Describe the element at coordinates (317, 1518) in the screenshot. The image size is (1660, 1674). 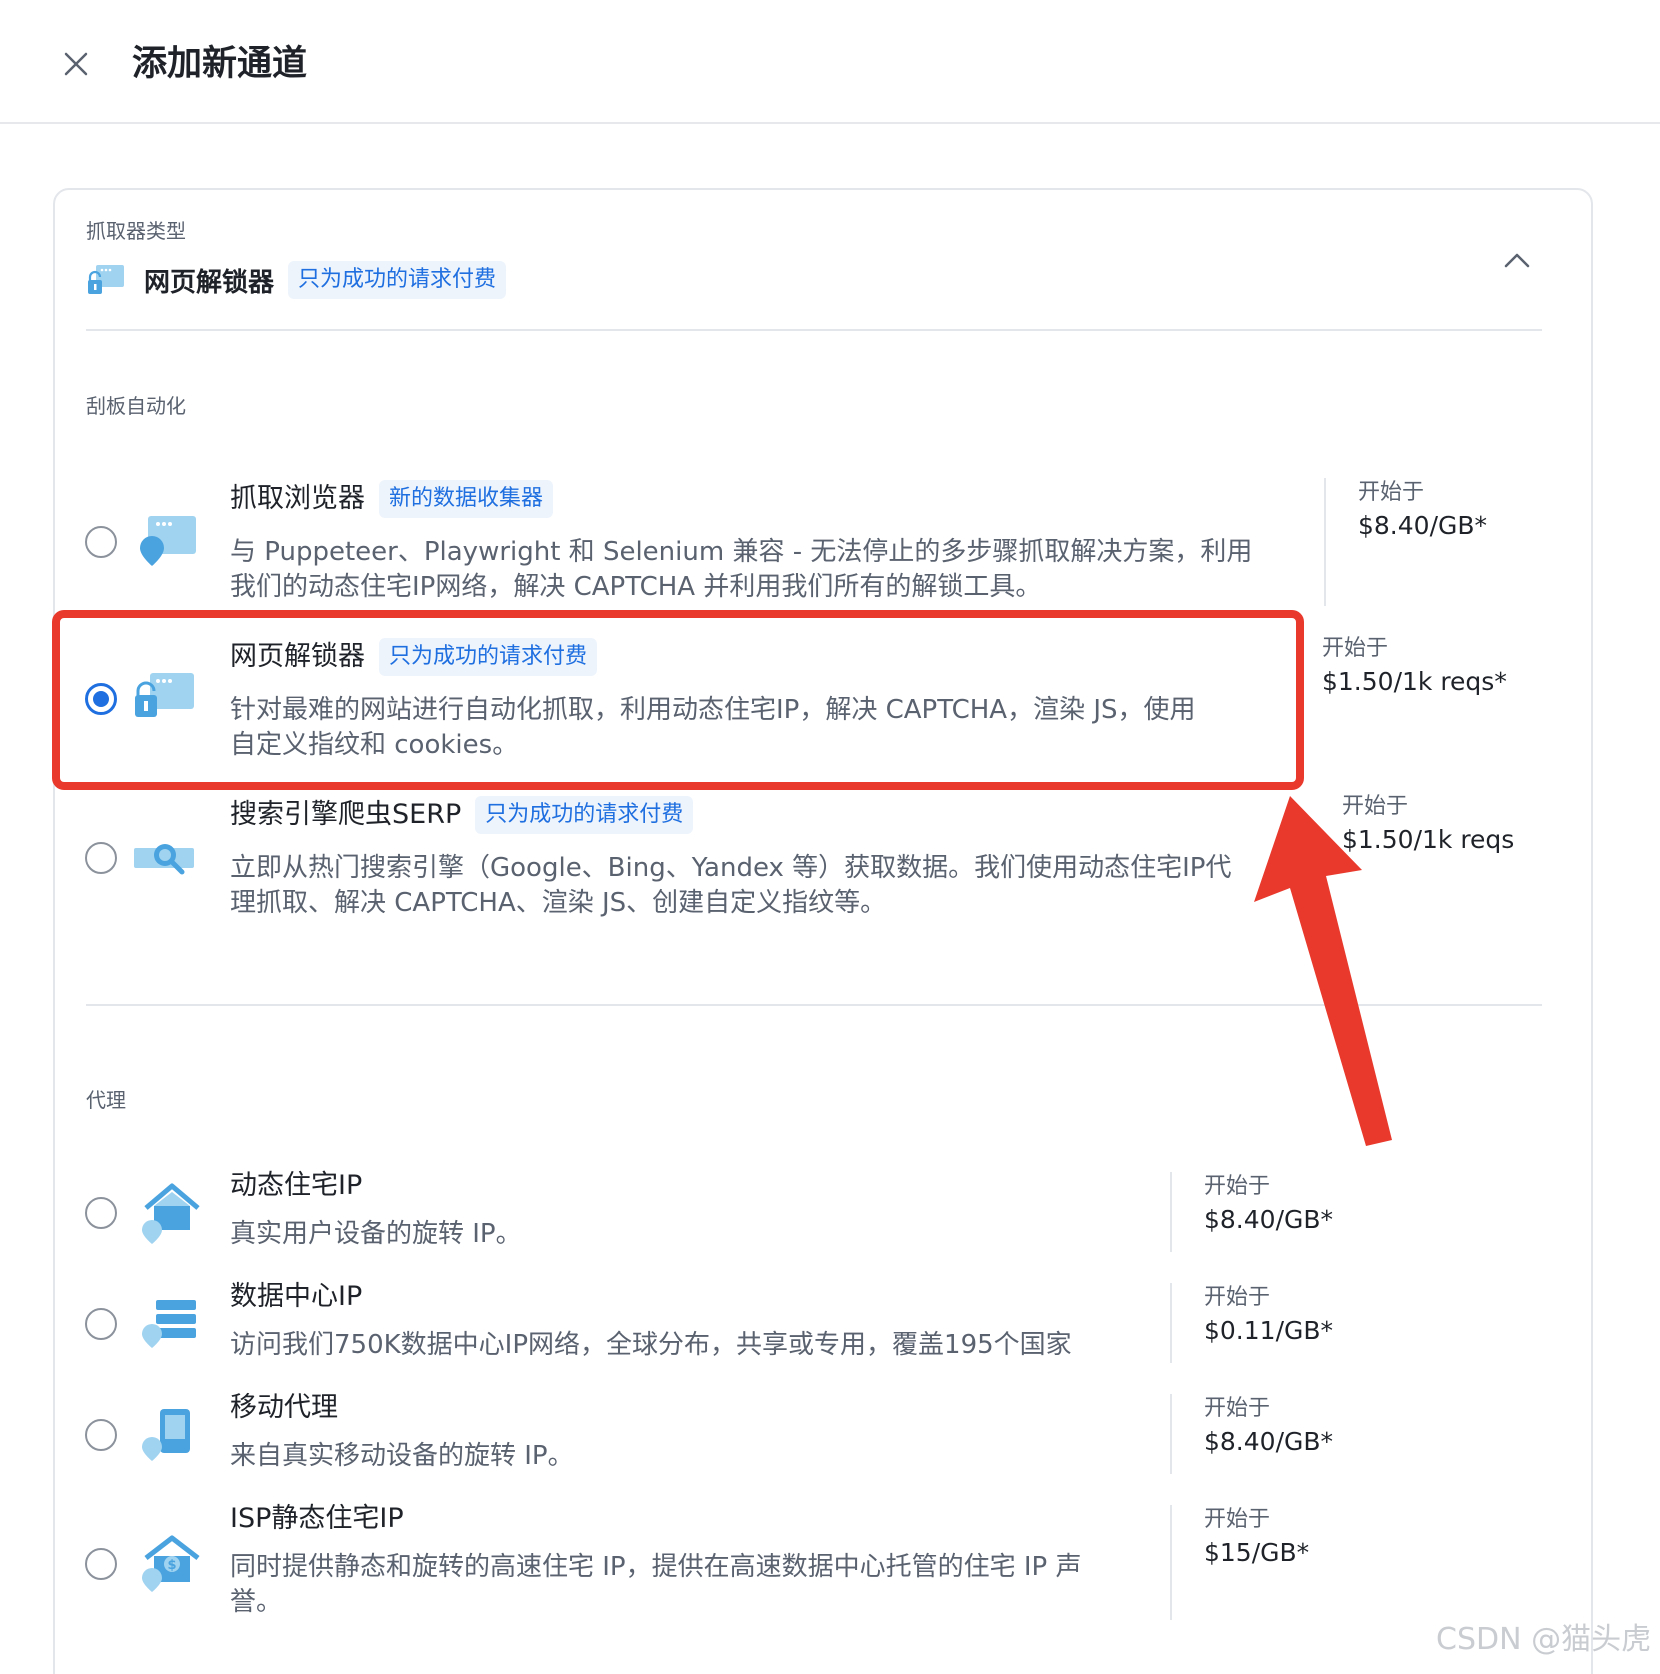
I see `option-title: ISP静态住宅IP` at that location.